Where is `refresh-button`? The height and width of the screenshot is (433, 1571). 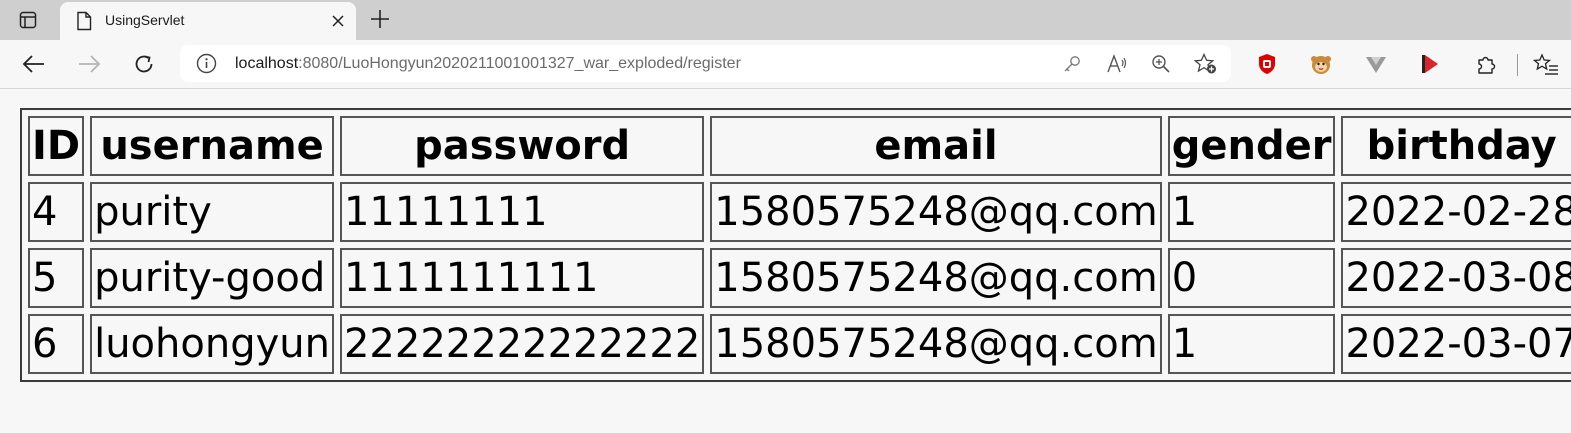
refresh-button is located at coordinates (144, 64).